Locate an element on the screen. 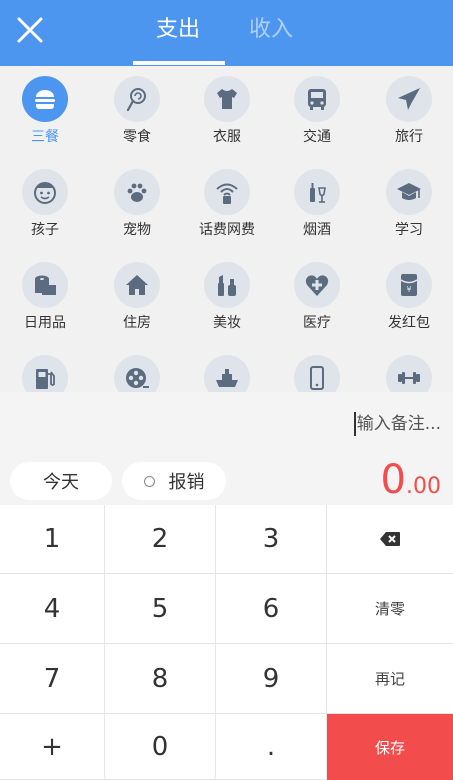  amount-integer: 0 is located at coordinates (393, 480).